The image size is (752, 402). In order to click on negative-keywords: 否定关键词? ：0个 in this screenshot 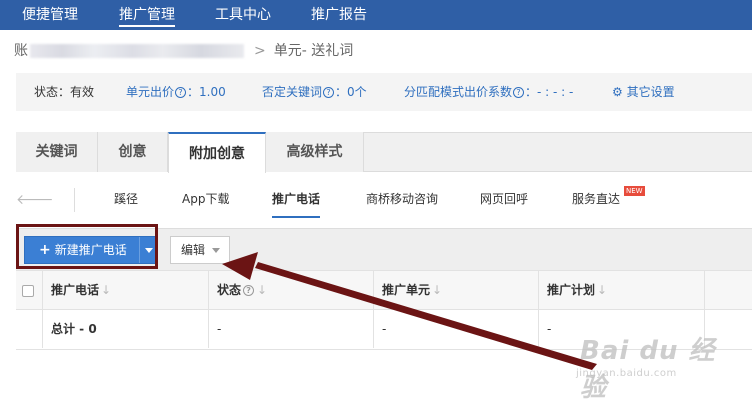, I will do `click(314, 92)`.